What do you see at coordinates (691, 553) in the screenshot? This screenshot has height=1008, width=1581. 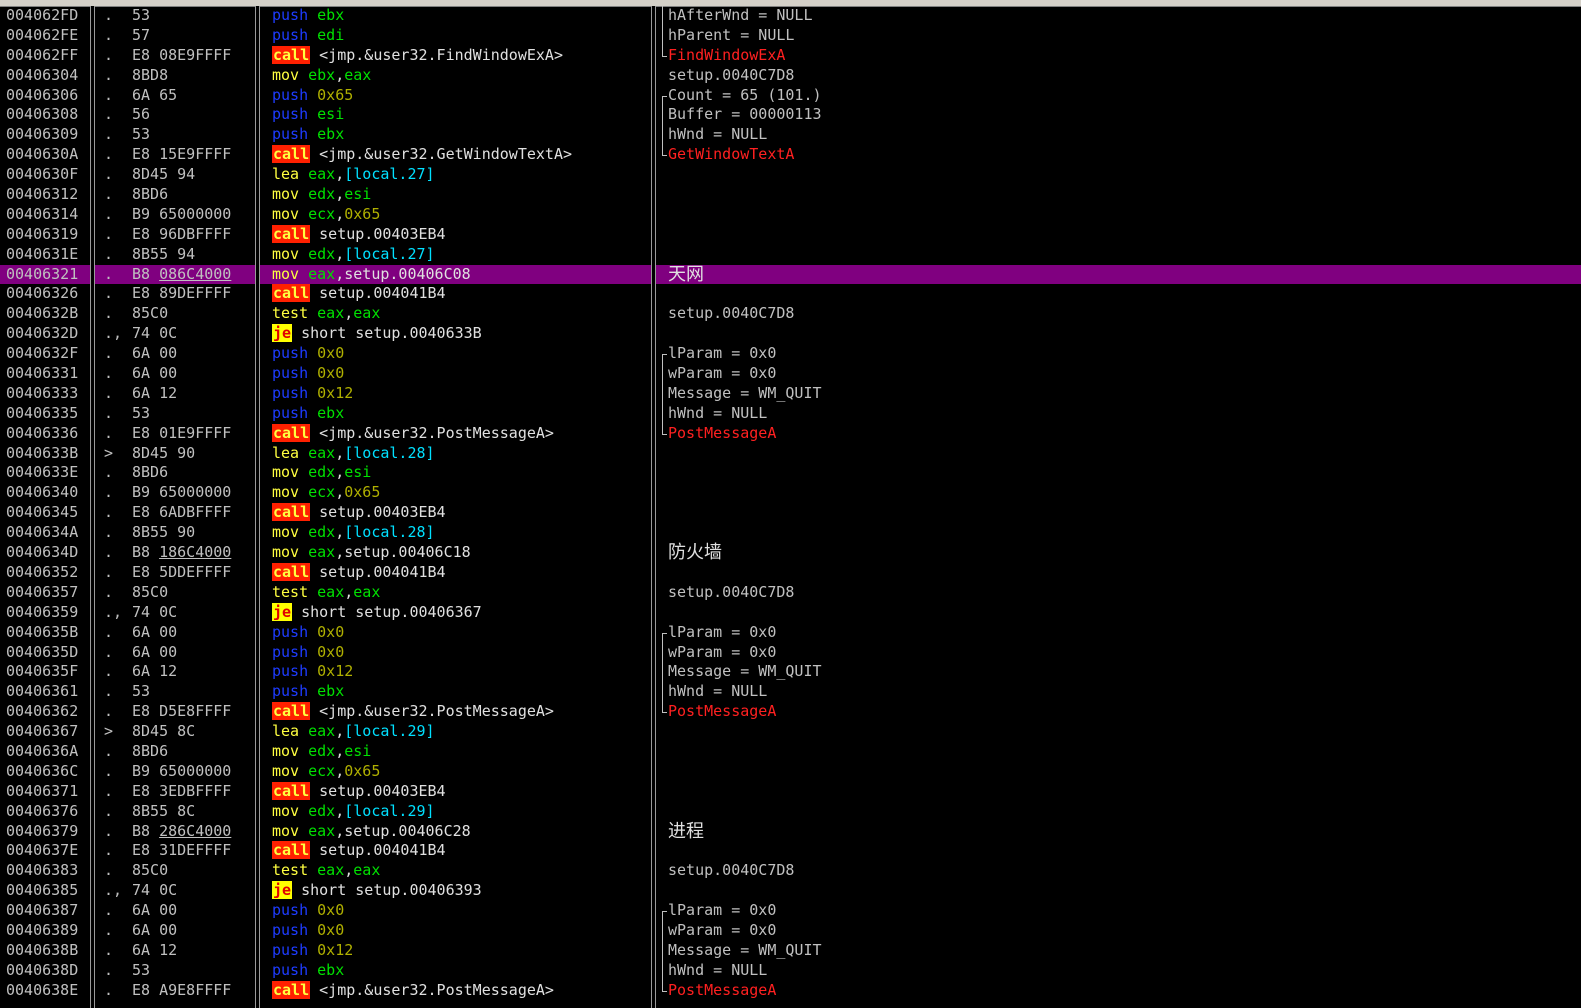 I see `comment-cell: 防火墙` at bounding box center [691, 553].